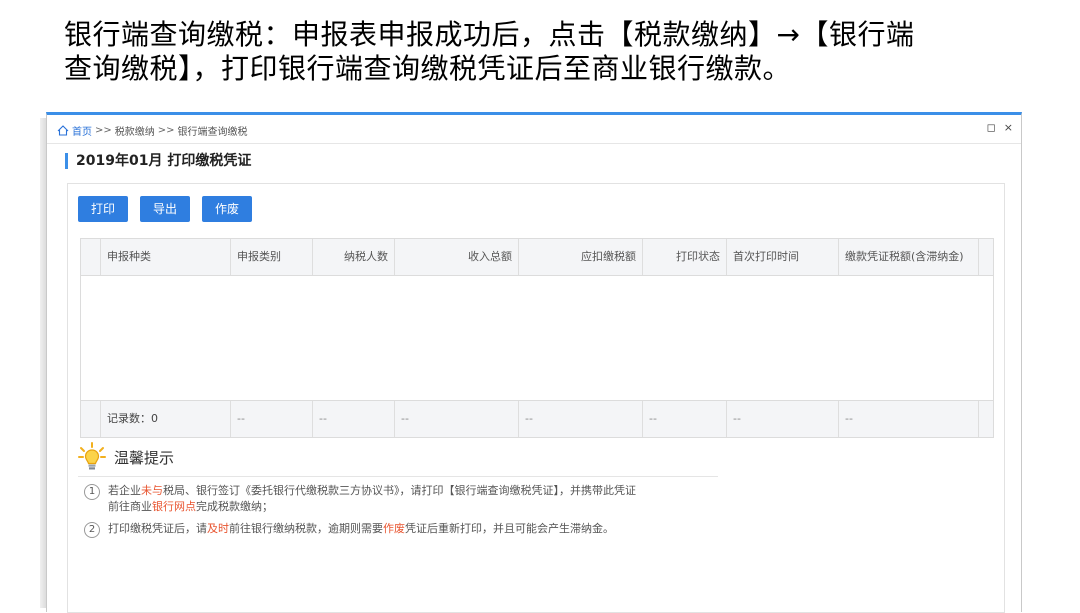 Image resolution: width=1080 pixels, height=613 pixels. I want to click on column-header-voucher-tax-amount: 缴款凭证税额(含滞纳金), so click(909, 257).